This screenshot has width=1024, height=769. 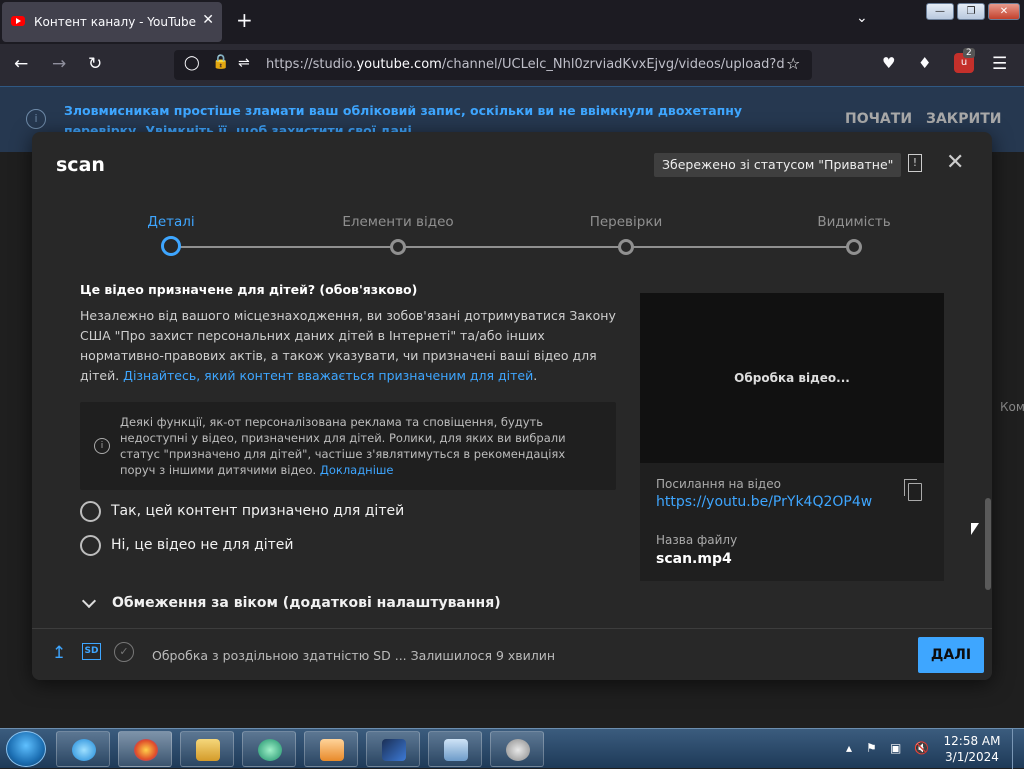 What do you see at coordinates (697, 540) in the screenshot?
I see `file-name-label: Назва файлу` at bounding box center [697, 540].